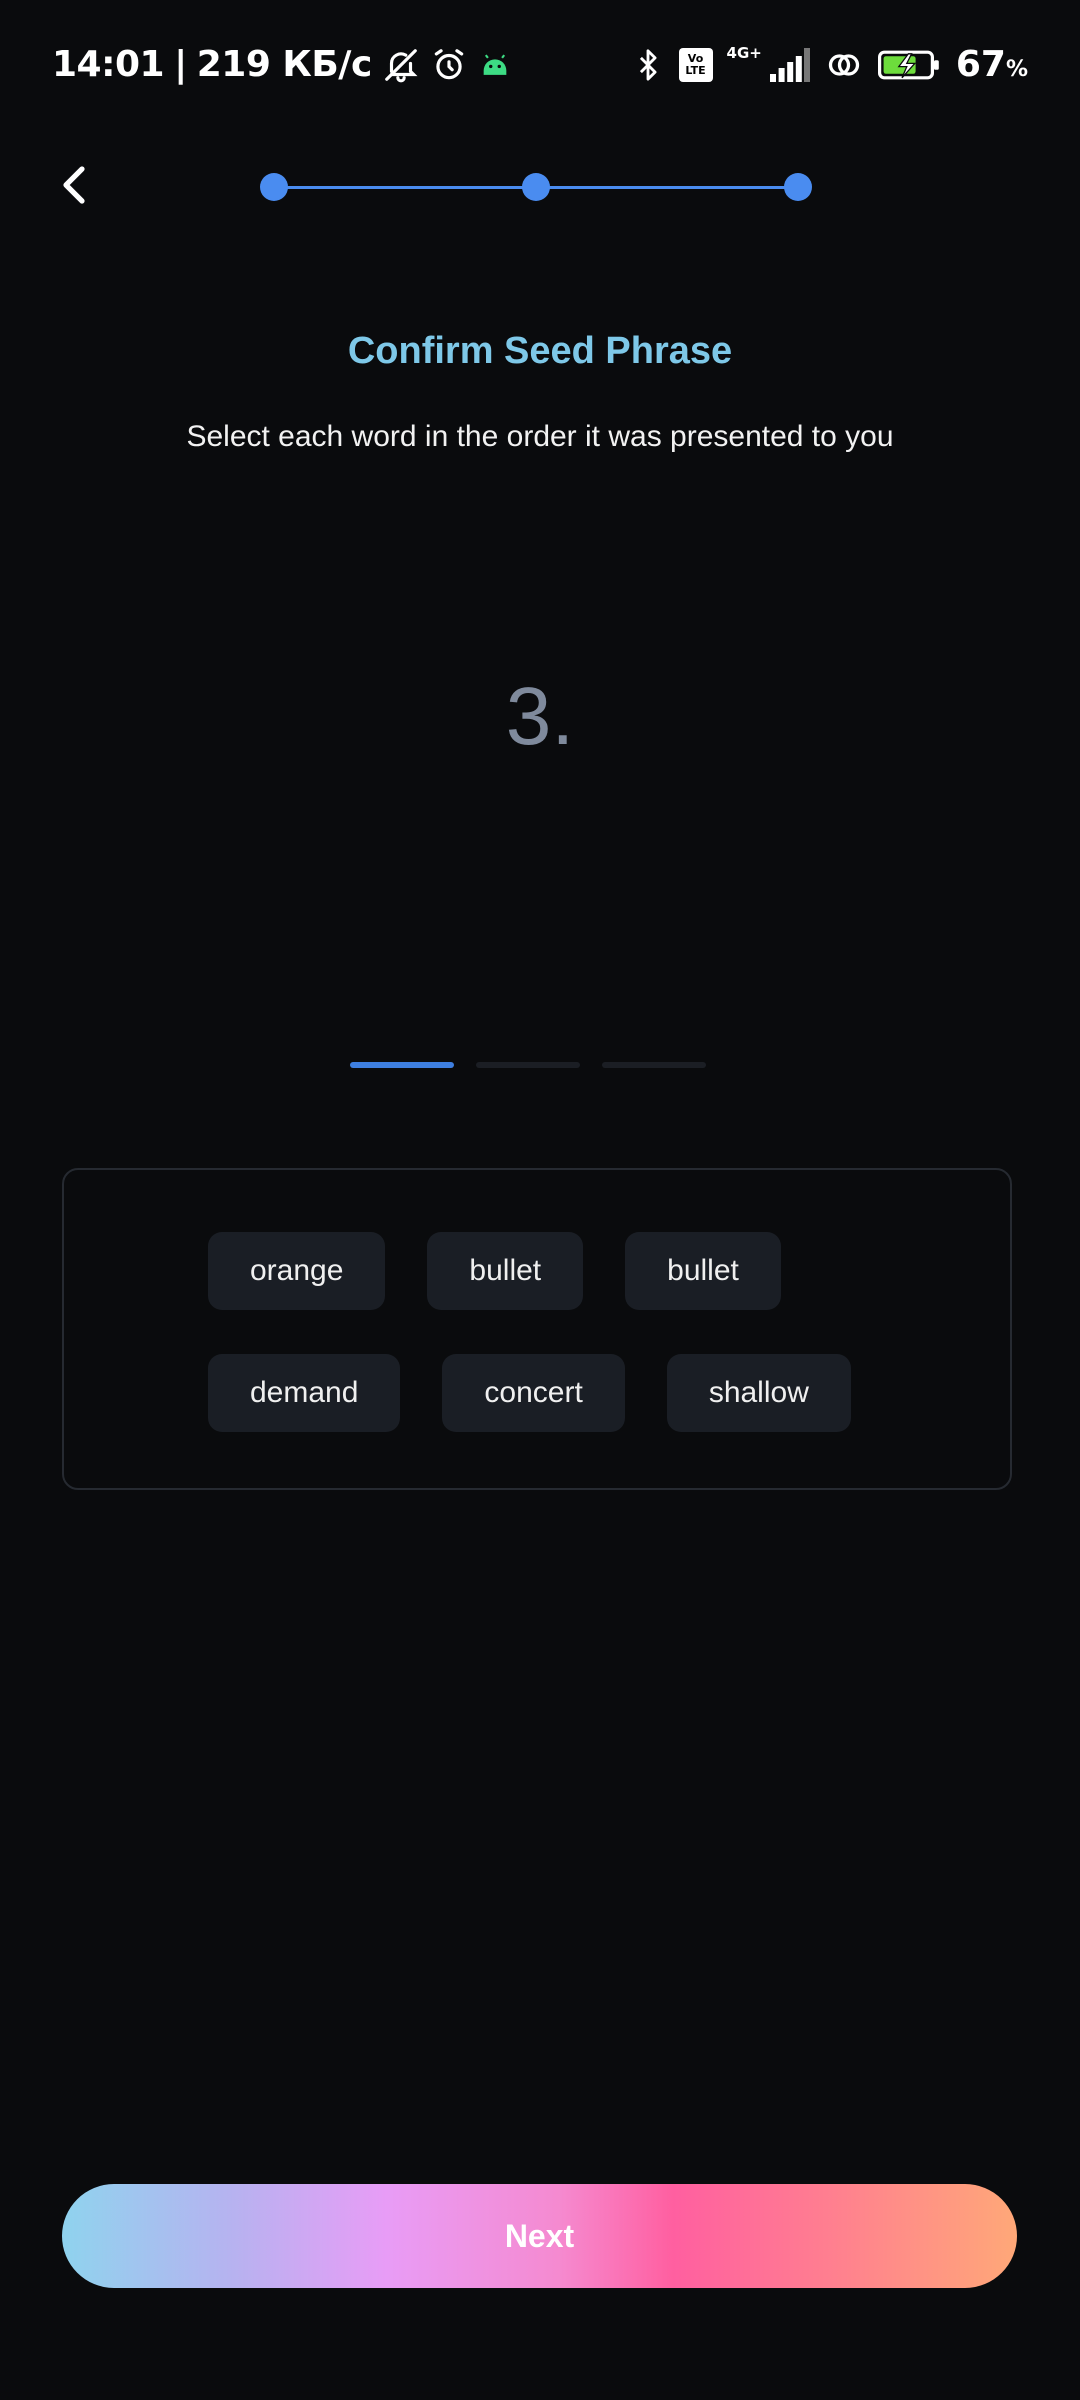 This screenshot has width=1080, height=2400. I want to click on status-speed: 219 КБ/с, so click(284, 64).